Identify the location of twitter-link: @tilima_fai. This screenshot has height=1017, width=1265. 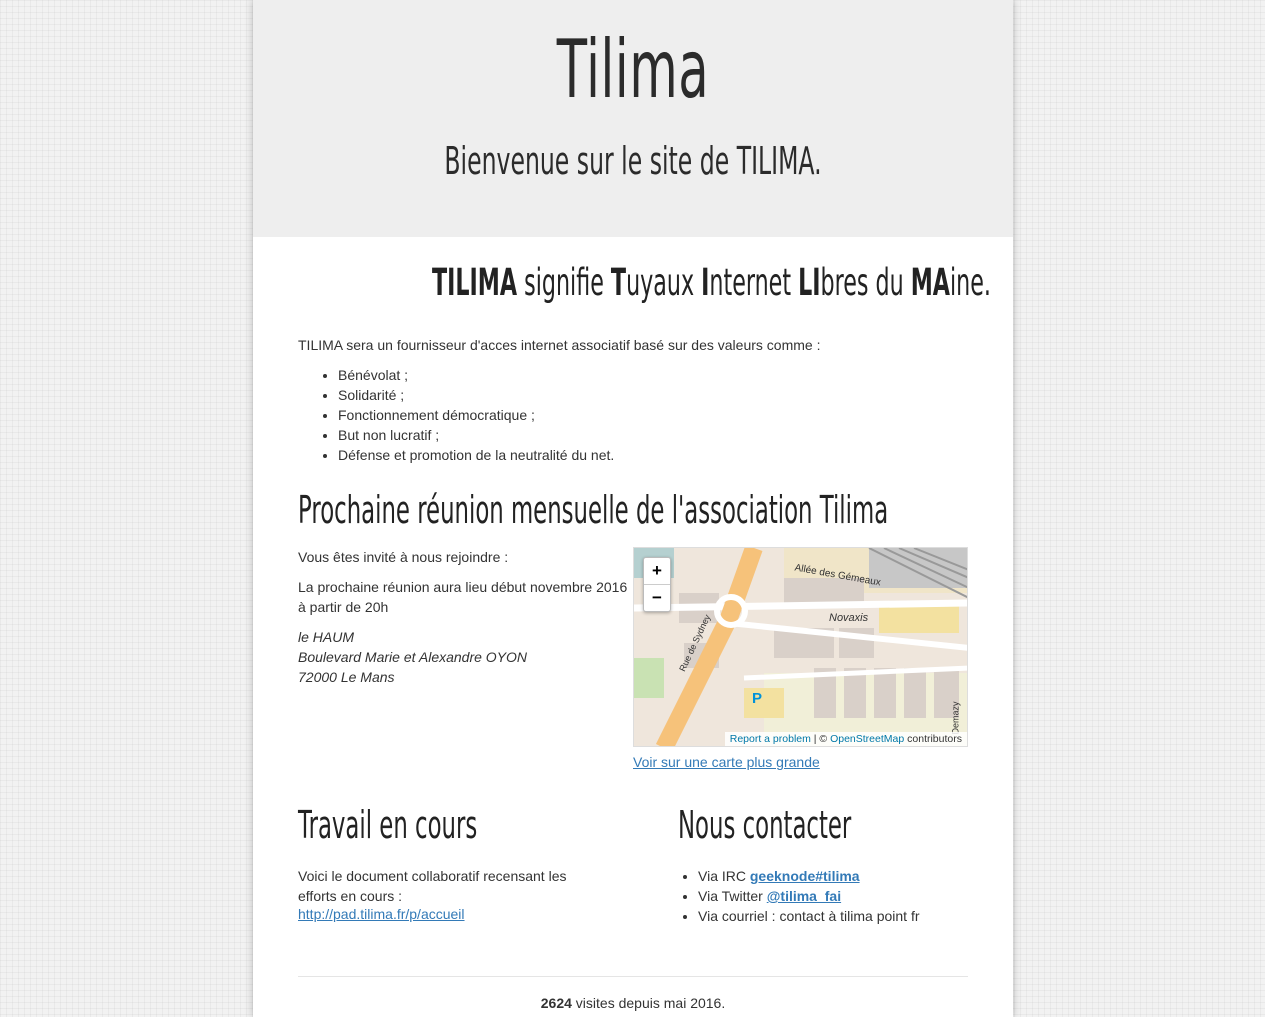
(804, 896).